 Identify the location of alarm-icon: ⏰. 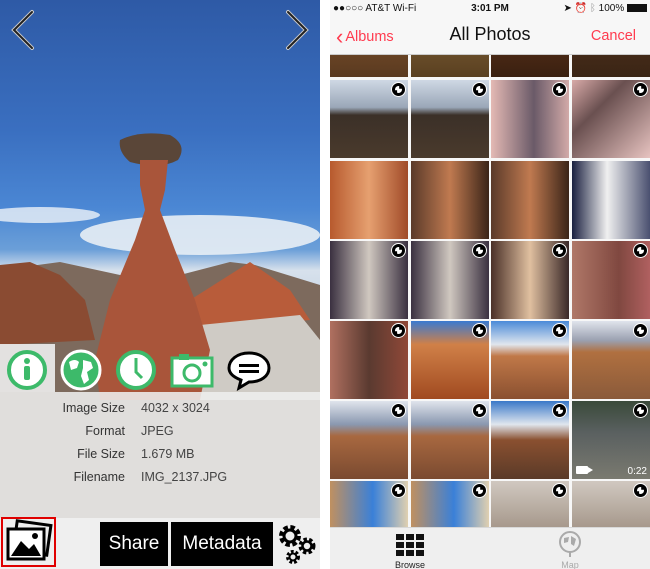
(581, 8).